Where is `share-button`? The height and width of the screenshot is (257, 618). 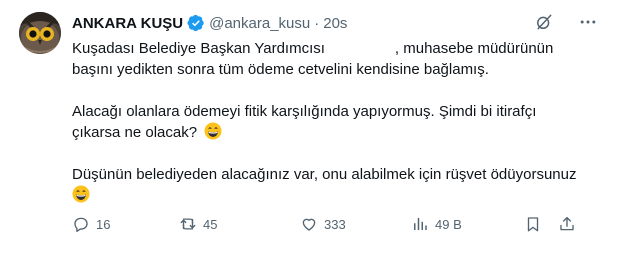 share-button is located at coordinates (567, 224).